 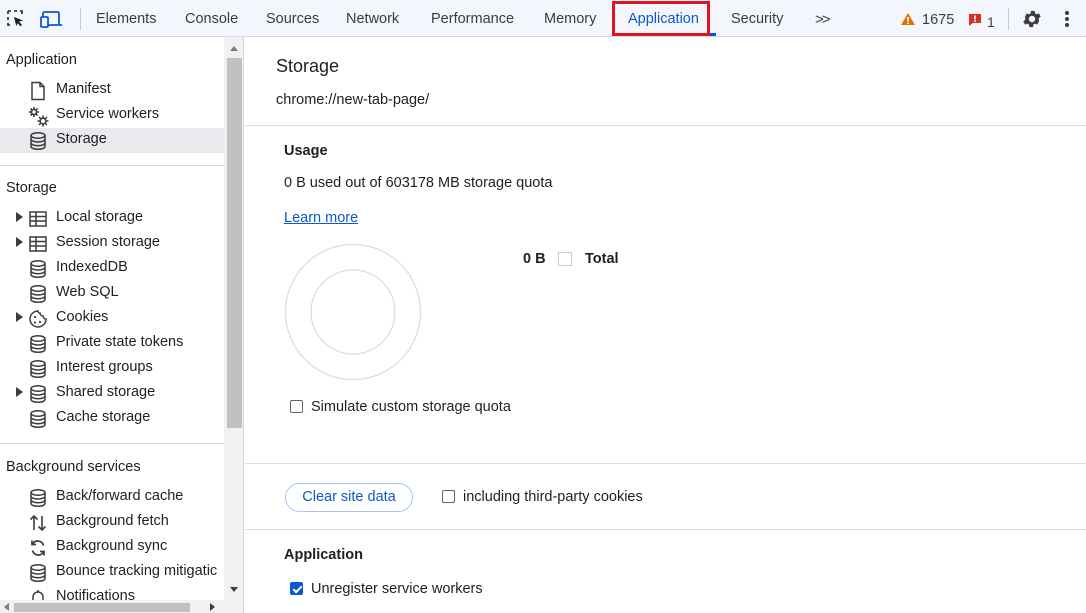 What do you see at coordinates (938, 20) in the screenshot?
I see `warnings-count: 1675` at bounding box center [938, 20].